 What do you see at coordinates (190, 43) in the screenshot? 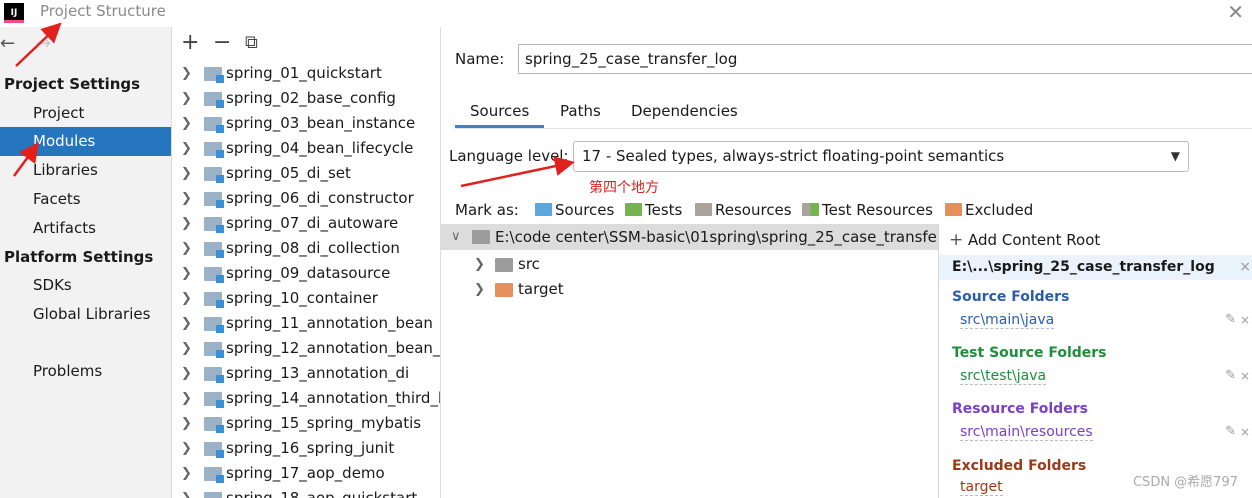
I see `add-module-button: +` at bounding box center [190, 43].